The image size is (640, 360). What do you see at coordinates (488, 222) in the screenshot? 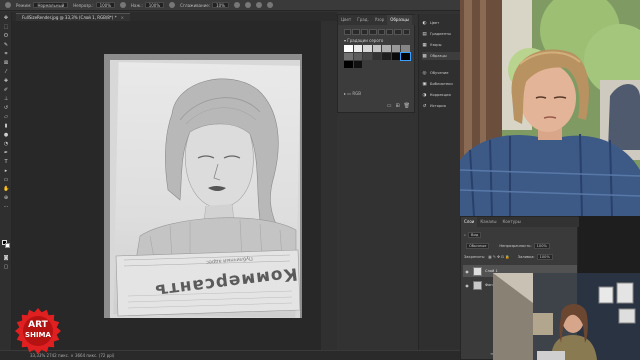
I see `tab-channels: Каналы` at bounding box center [488, 222].